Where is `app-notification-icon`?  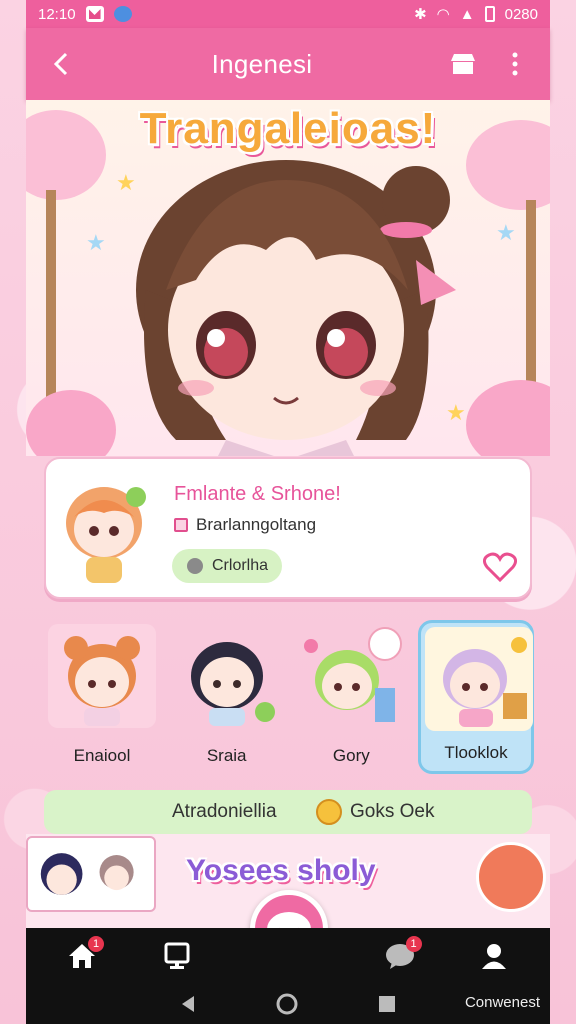
app-notification-icon is located at coordinates (122, 14).